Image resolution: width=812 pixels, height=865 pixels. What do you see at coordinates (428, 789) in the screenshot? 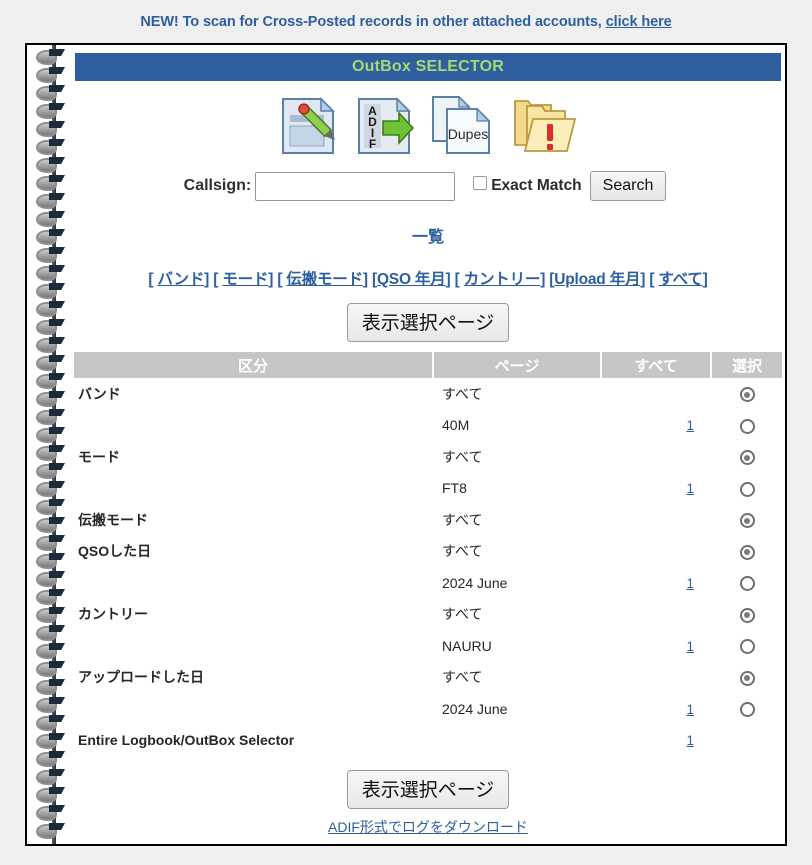
I see `display-selection-page-button-bottom: 表示選択ページ` at bounding box center [428, 789].